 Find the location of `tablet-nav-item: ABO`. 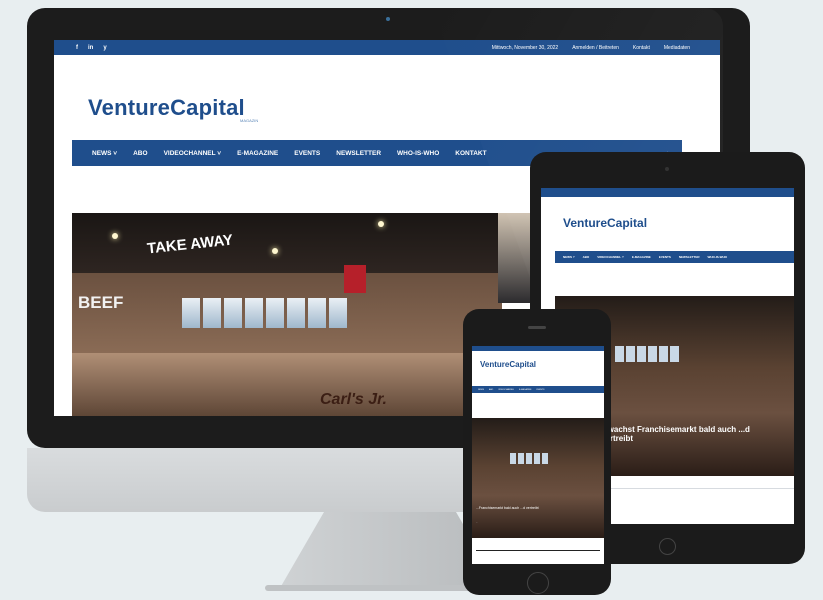

tablet-nav-item: ABO is located at coordinates (586, 257).